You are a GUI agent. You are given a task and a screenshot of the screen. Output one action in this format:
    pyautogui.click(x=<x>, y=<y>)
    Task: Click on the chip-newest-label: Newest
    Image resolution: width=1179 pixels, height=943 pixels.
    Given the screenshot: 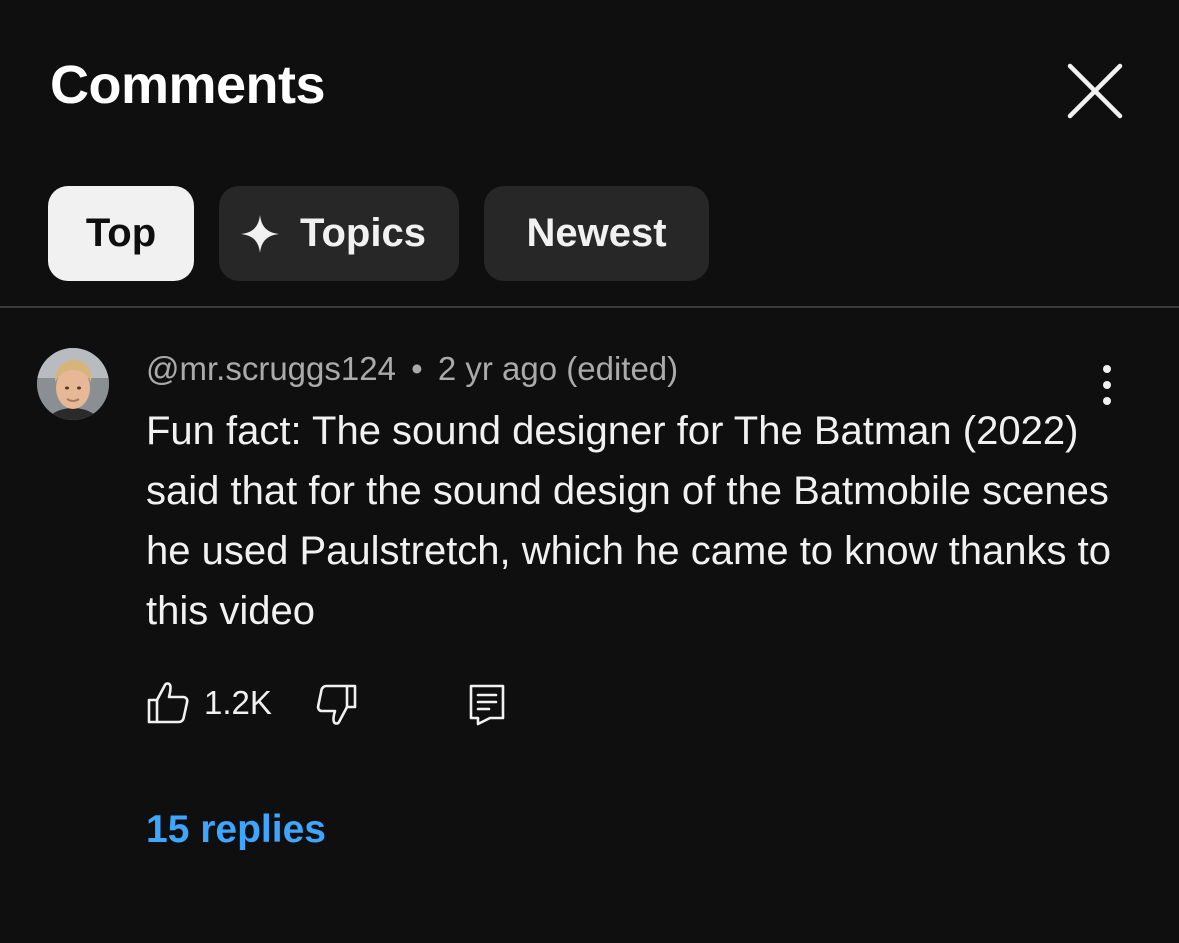 What is the action you would take?
    pyautogui.click(x=596, y=233)
    